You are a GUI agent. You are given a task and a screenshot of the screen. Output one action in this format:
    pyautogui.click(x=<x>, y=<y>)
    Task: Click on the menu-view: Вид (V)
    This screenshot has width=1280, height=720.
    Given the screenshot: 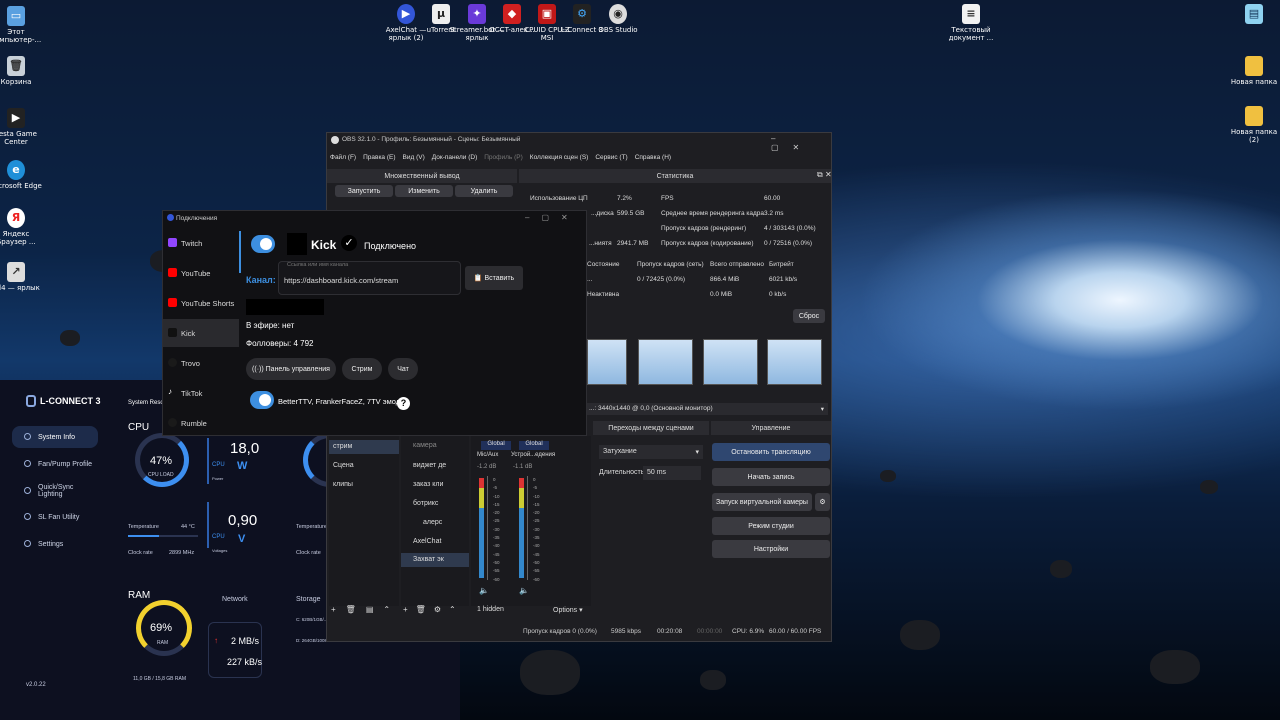 What is the action you would take?
    pyautogui.click(x=414, y=157)
    